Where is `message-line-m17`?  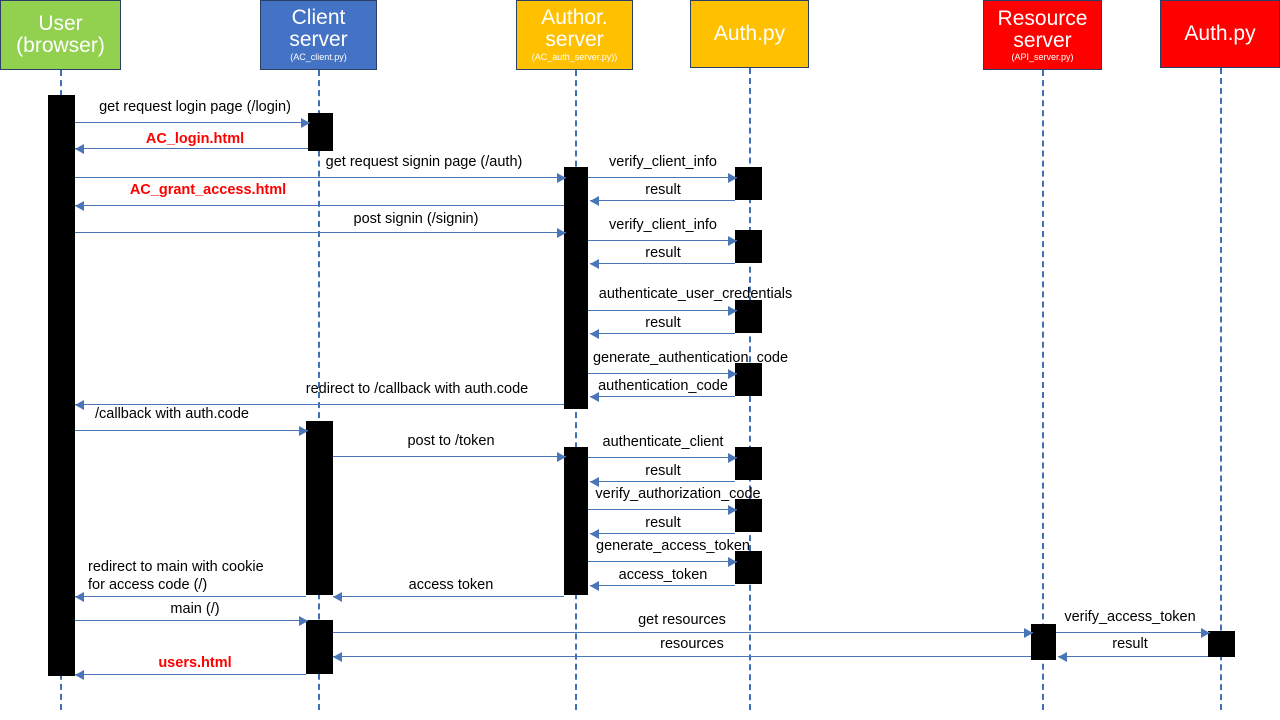 message-line-m17 is located at coordinates (662, 457).